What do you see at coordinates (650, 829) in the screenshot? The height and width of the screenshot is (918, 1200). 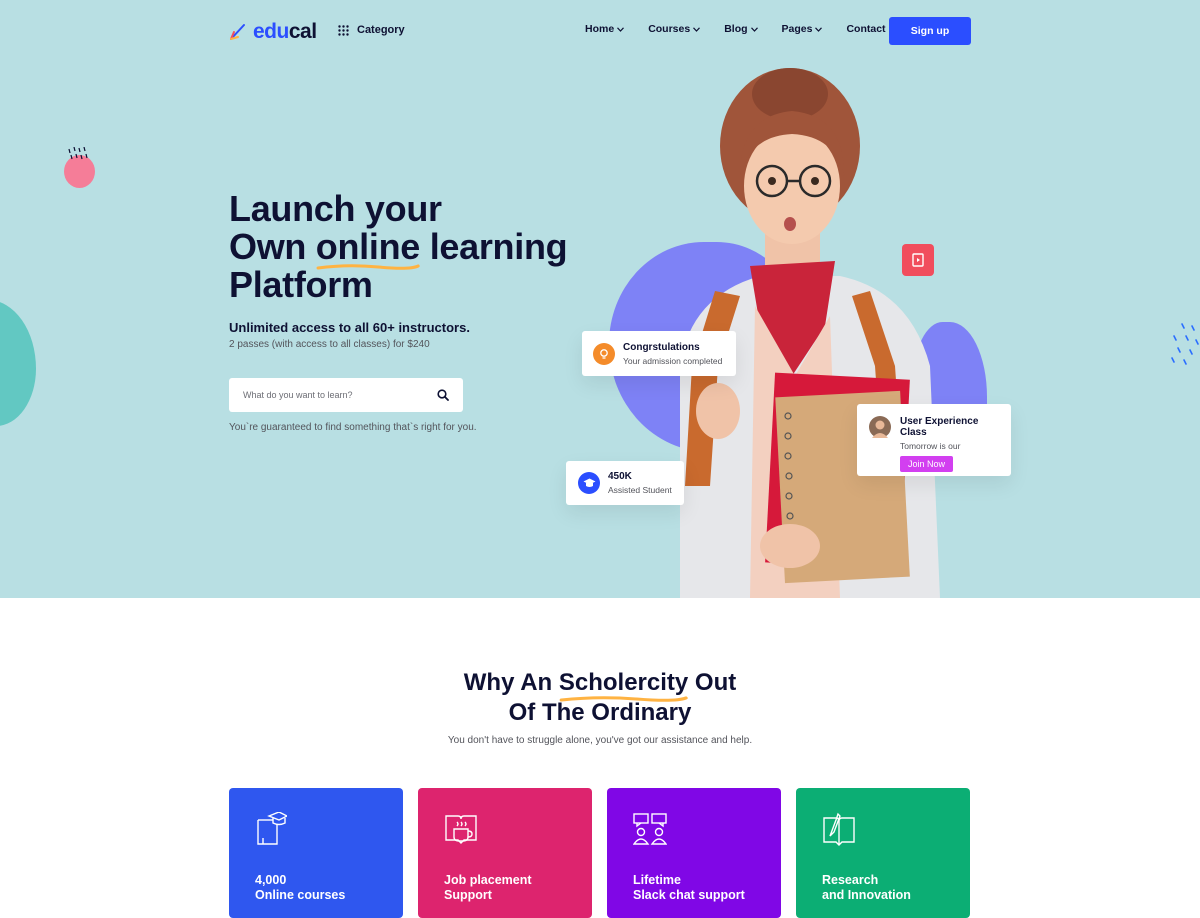 I see `chat-users-icon` at bounding box center [650, 829].